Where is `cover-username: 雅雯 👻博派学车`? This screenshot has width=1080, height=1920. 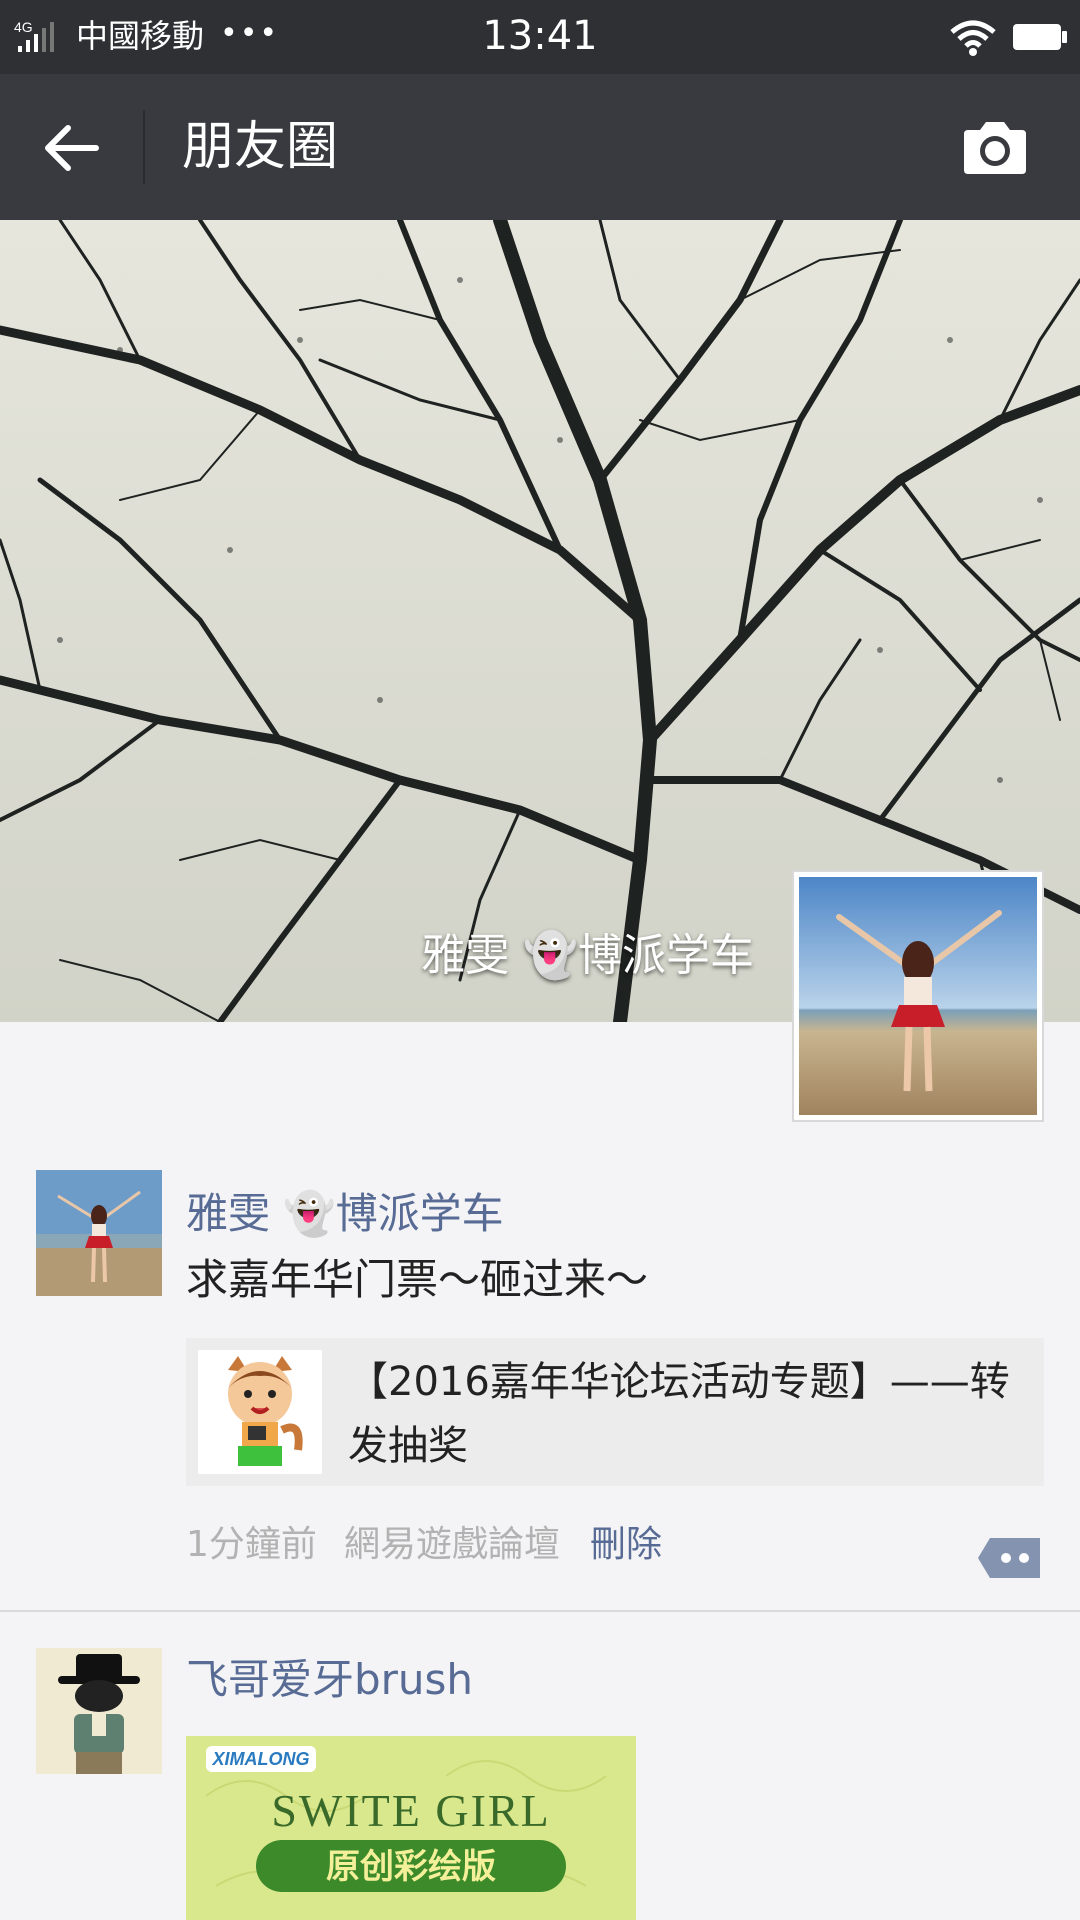 cover-username: 雅雯 👻博派学车 is located at coordinates (587, 955).